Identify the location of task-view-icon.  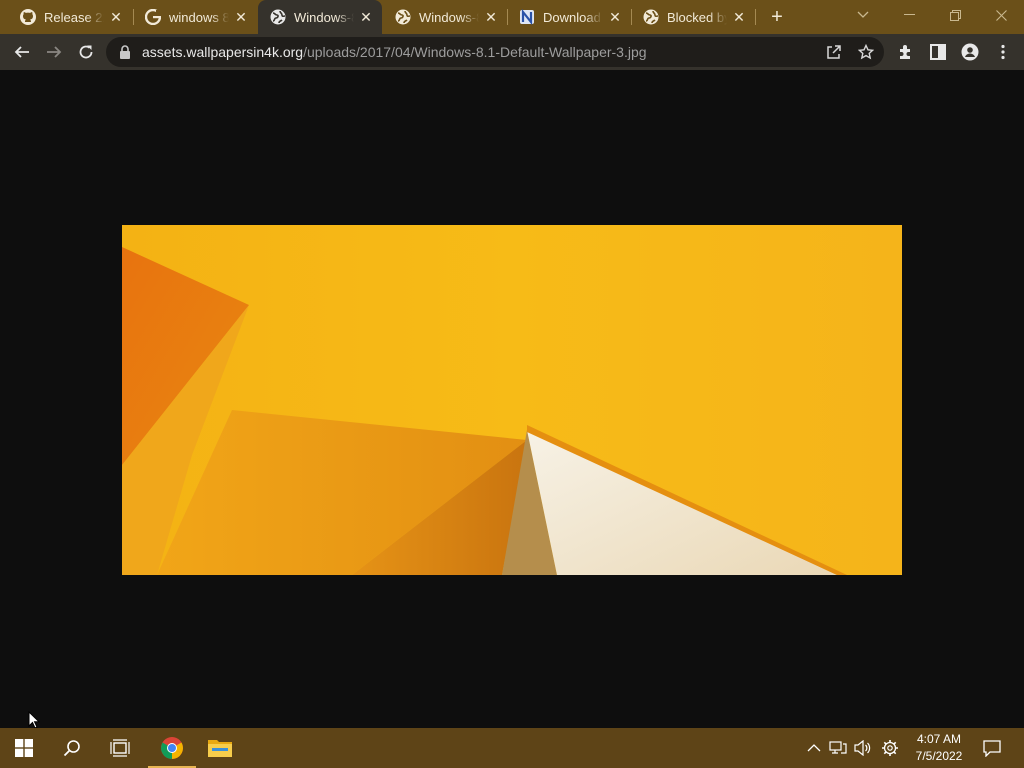
(120, 748).